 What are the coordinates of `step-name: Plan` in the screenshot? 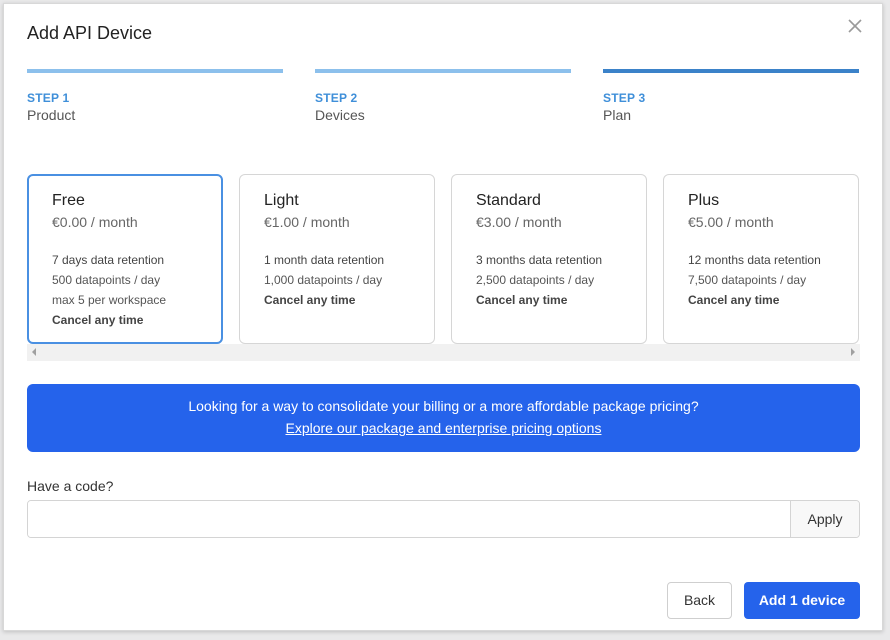 It's located at (617, 115).